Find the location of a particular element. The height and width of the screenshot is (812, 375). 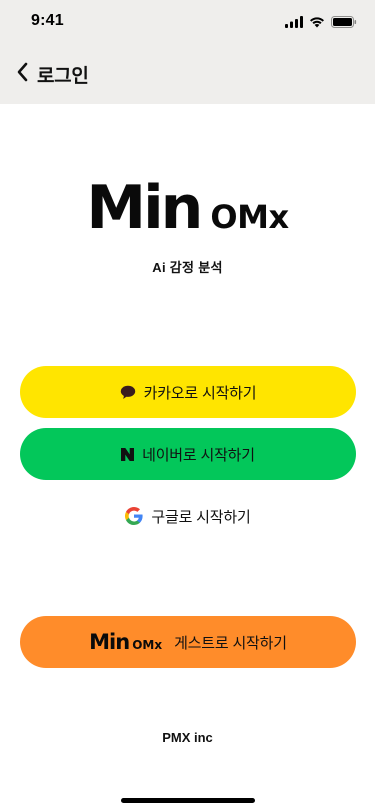

status-icons is located at coordinates (321, 24).